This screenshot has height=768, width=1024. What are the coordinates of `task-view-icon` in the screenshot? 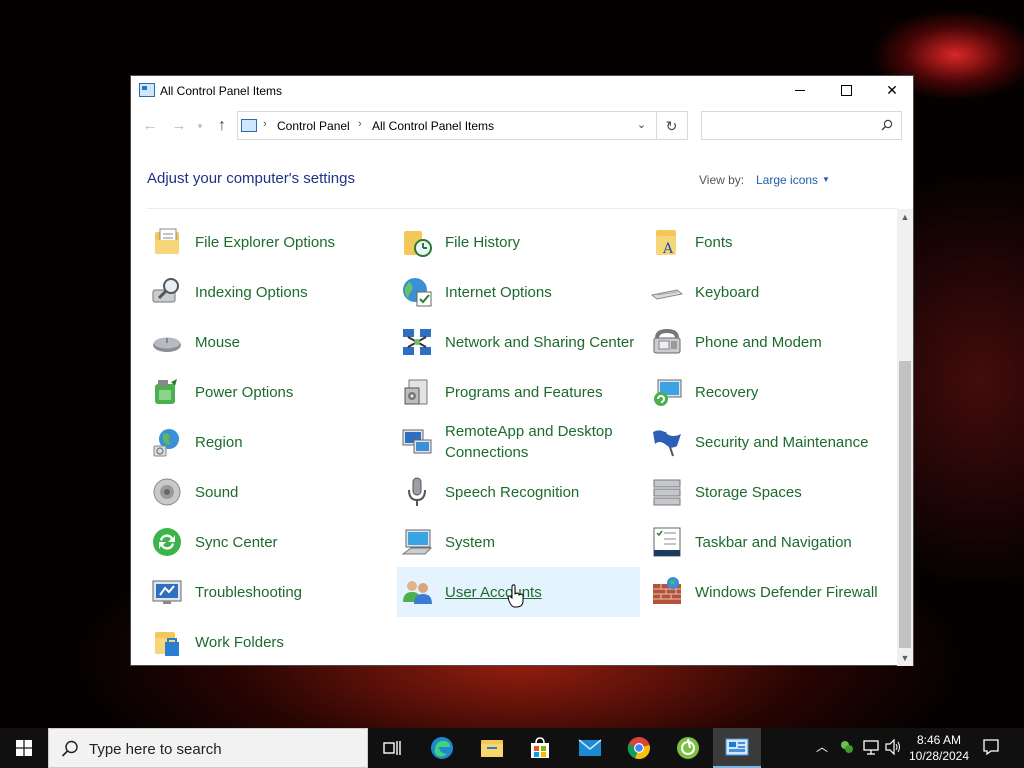 It's located at (392, 748).